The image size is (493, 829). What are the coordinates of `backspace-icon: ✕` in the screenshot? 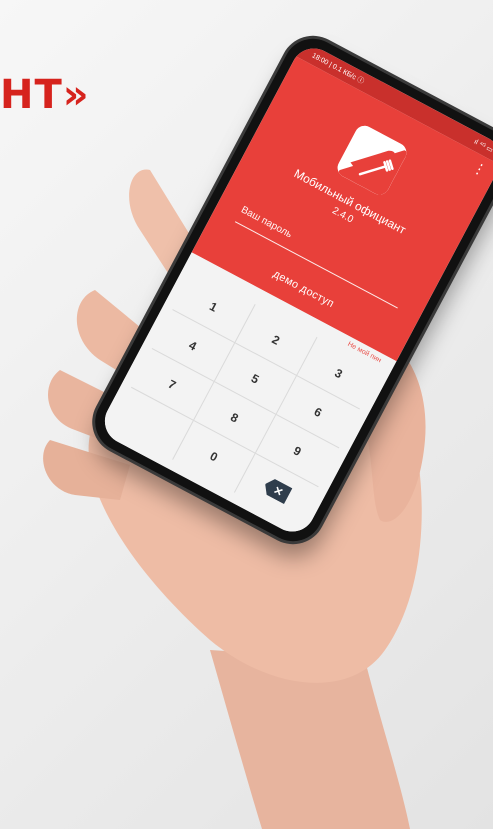 It's located at (276, 490).